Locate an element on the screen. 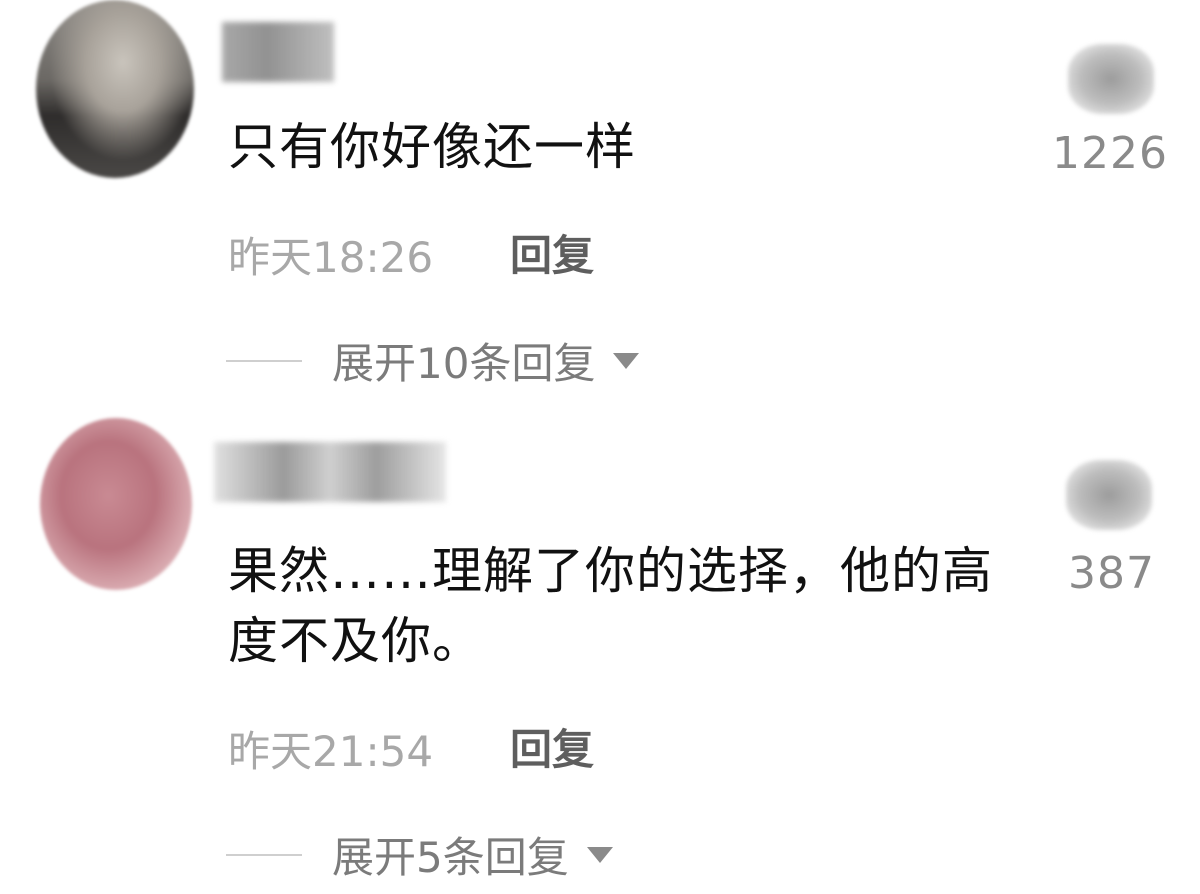 The image size is (1200, 894). comment-text: 果然……理解了你的选择，他的高度不及你。 is located at coordinates (610, 606).